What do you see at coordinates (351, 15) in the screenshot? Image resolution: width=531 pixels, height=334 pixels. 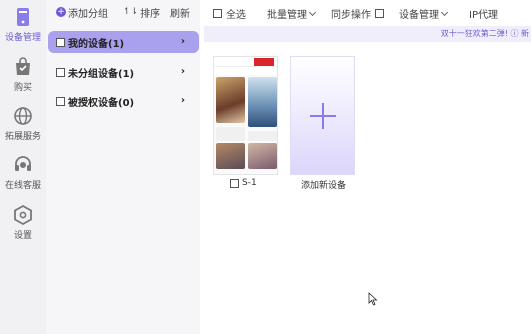 I see `sync-label: 同步操作` at bounding box center [351, 15].